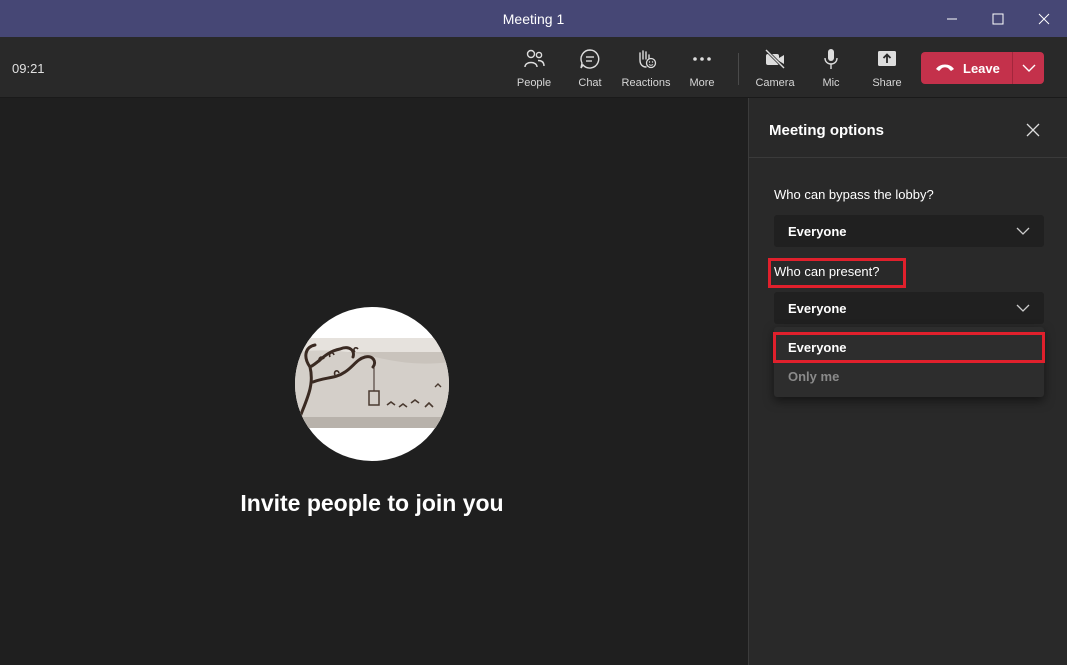  I want to click on maximize-icon, so click(998, 18).